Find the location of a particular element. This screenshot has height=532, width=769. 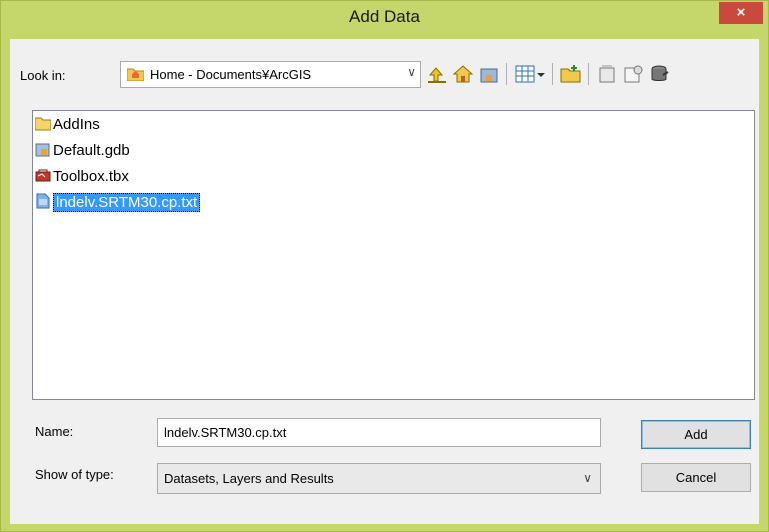

type-select: Datasets, Layers and Results ∨ is located at coordinates (379, 478).